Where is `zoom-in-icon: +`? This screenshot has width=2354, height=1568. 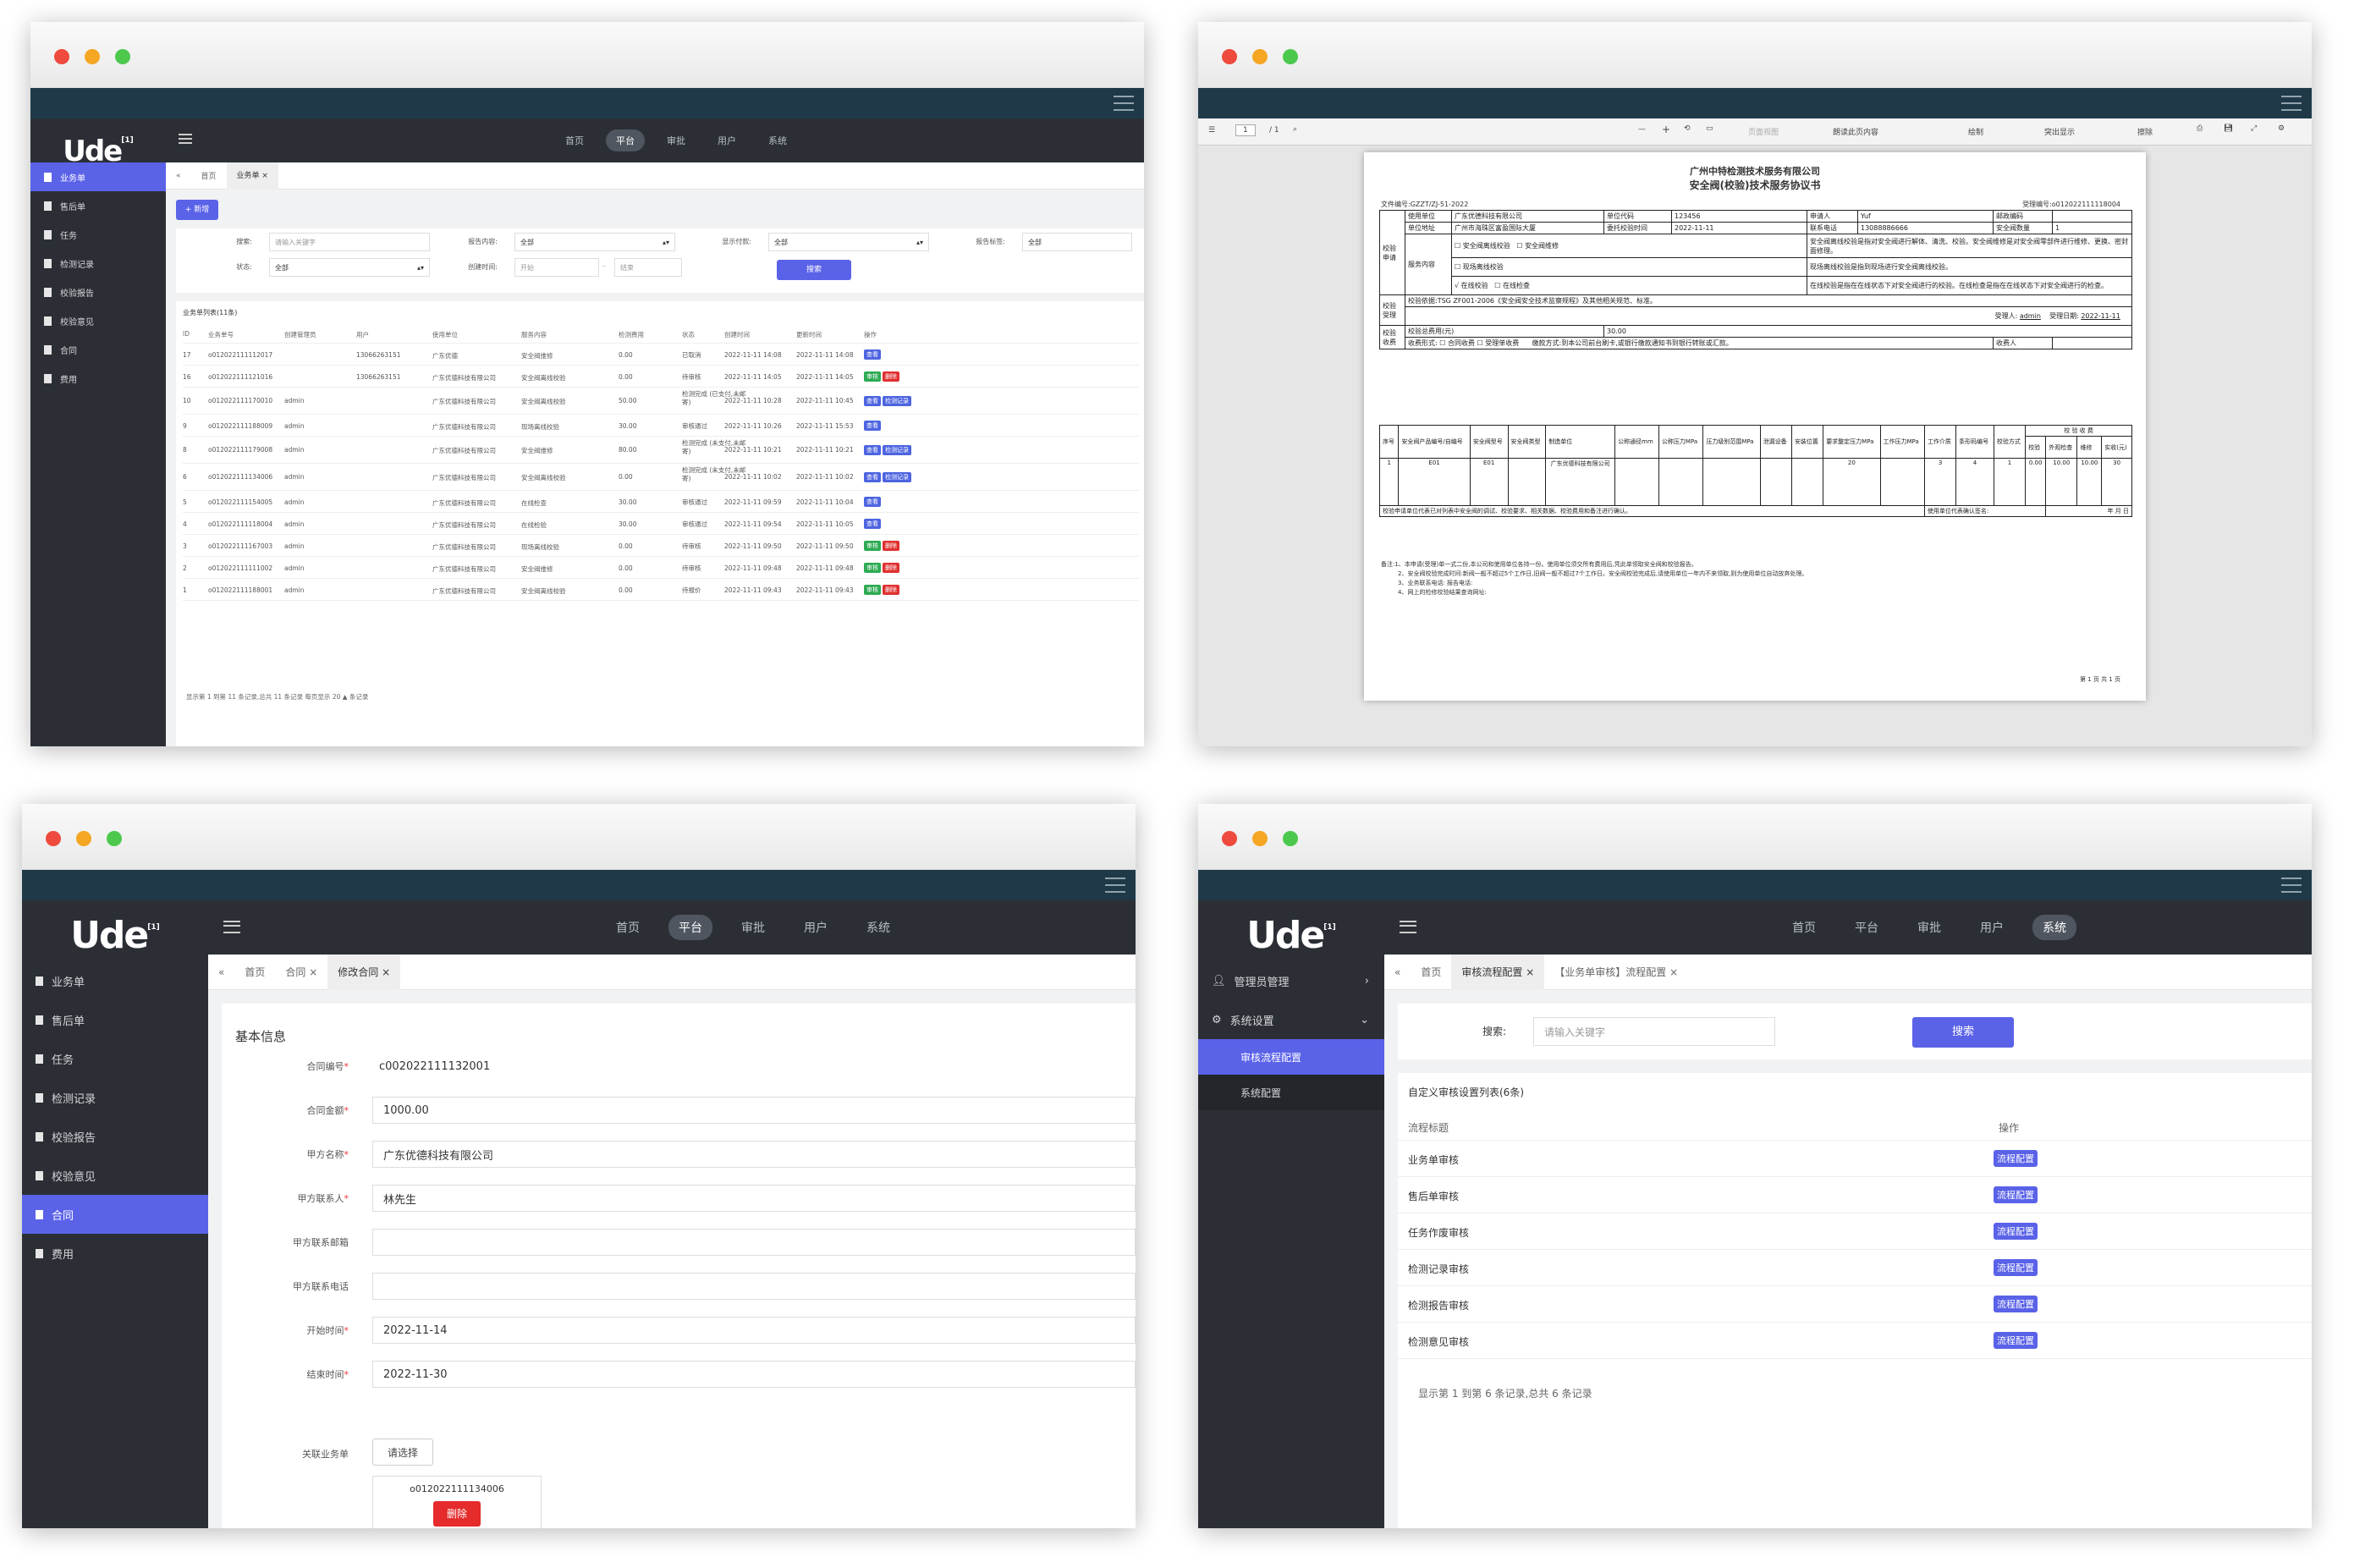
zoom-in-icon: + is located at coordinates (1666, 129).